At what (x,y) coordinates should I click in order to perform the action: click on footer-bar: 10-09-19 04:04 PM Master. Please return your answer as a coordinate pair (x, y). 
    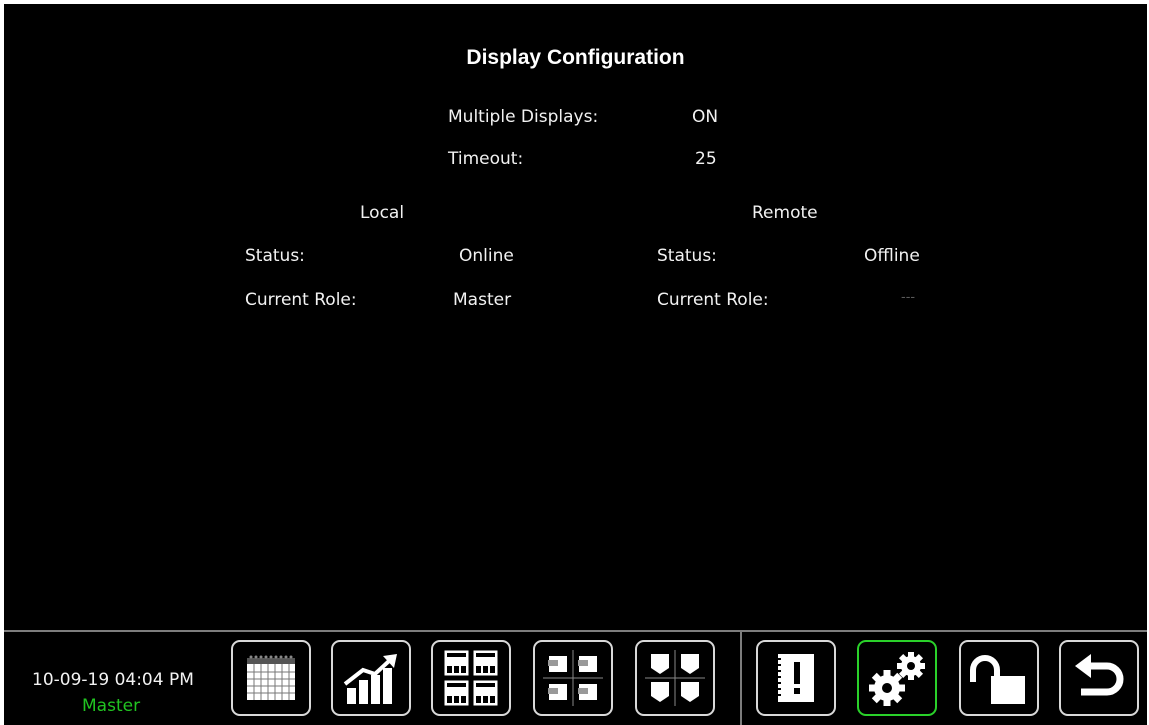
    Looking at the image, I should click on (575, 677).